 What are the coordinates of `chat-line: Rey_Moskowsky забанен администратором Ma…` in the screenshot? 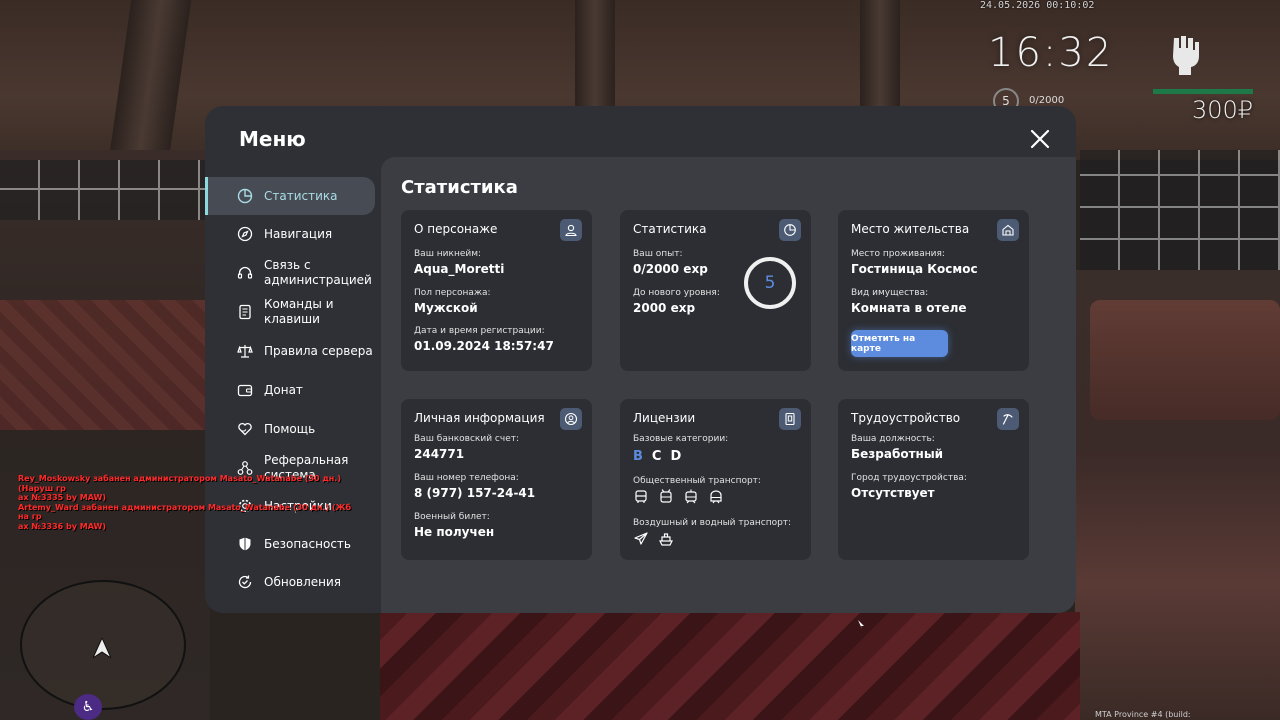 It's located at (179, 483).